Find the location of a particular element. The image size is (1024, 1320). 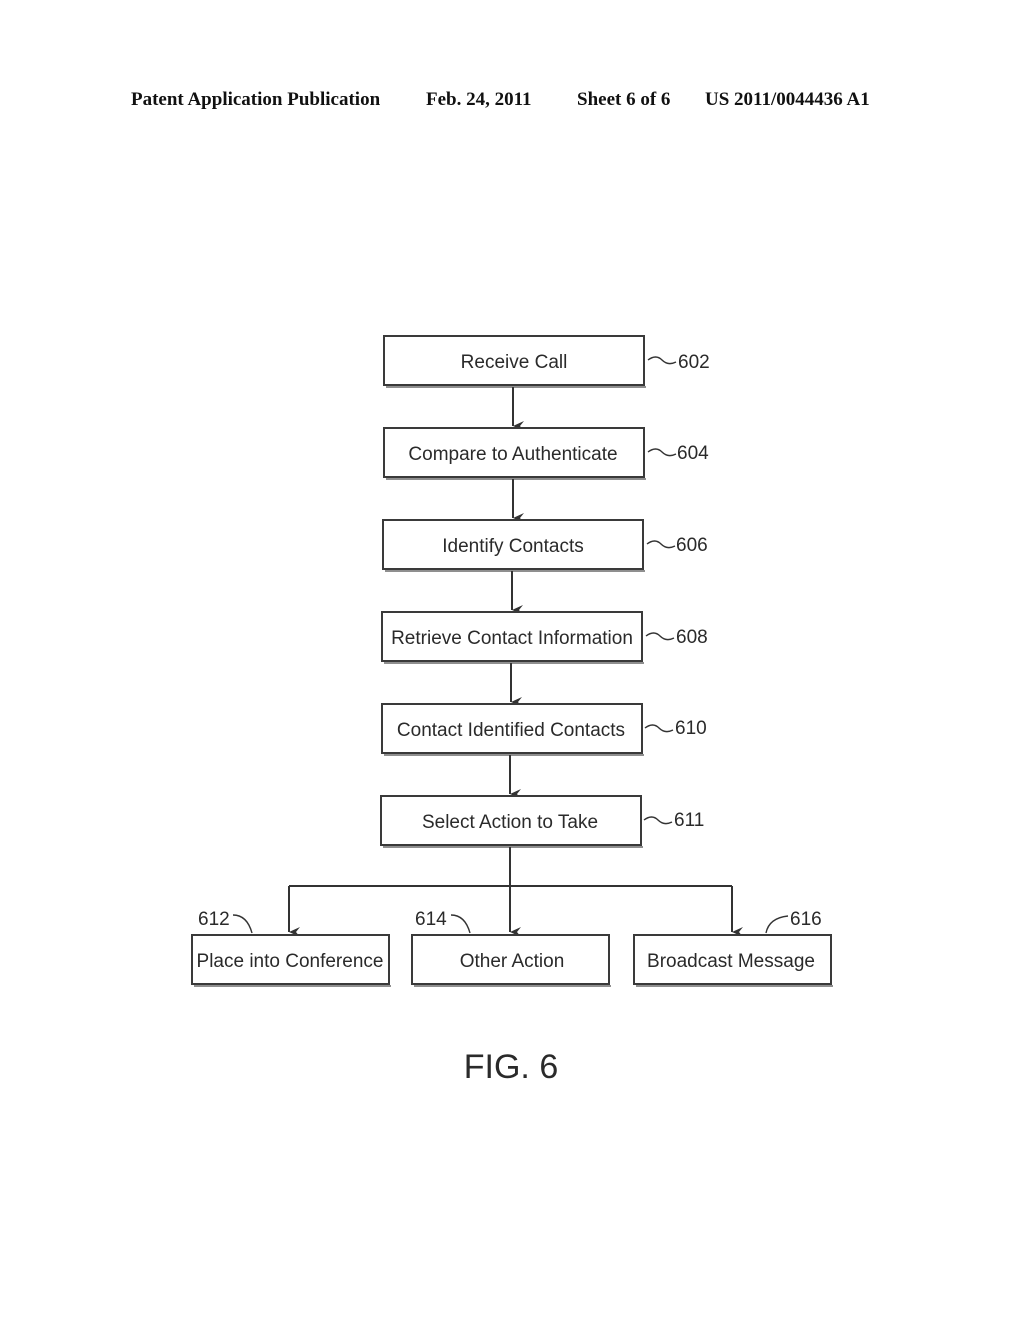

ref-number: 614 is located at coordinates (431, 919).